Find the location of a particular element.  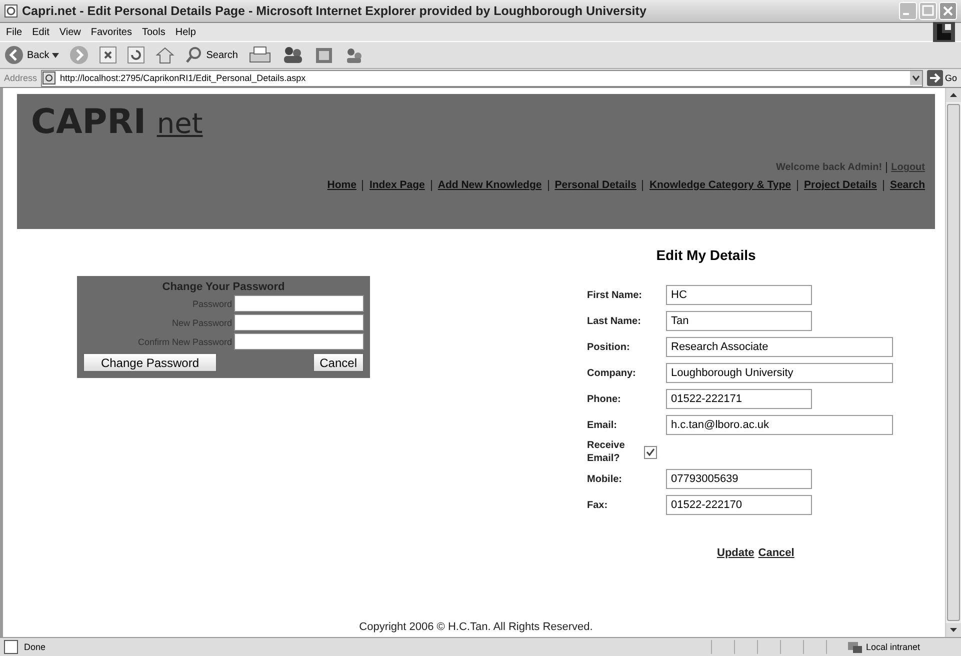

action-link: Cancel is located at coordinates (776, 553).